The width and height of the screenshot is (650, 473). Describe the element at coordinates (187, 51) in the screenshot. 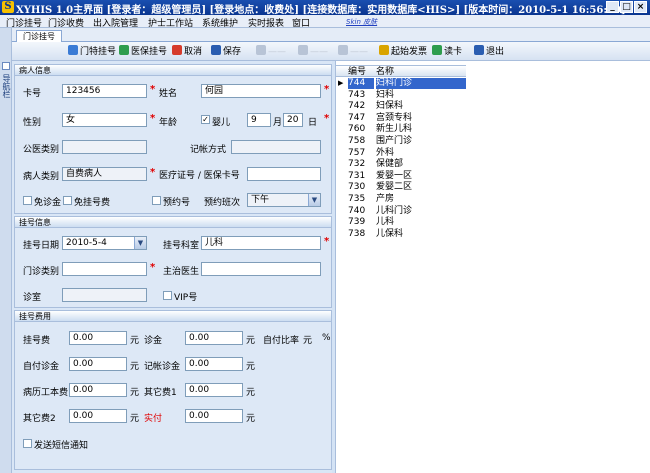

I see `cancel-button: 取消` at that location.